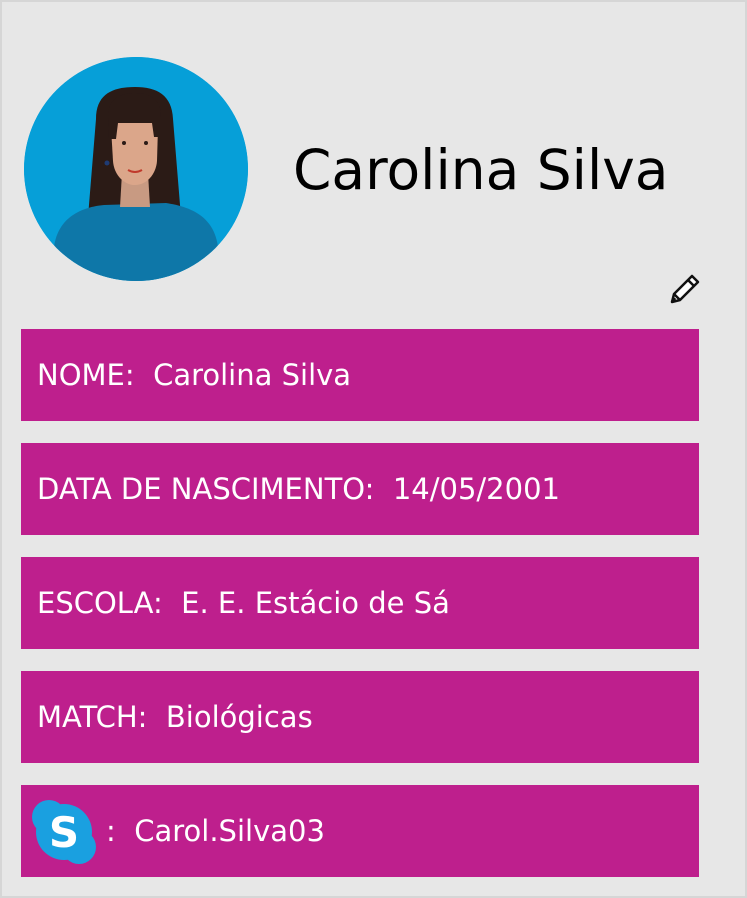  Describe the element at coordinates (104, 603) in the screenshot. I see `field-label: ESCOLA:` at that location.